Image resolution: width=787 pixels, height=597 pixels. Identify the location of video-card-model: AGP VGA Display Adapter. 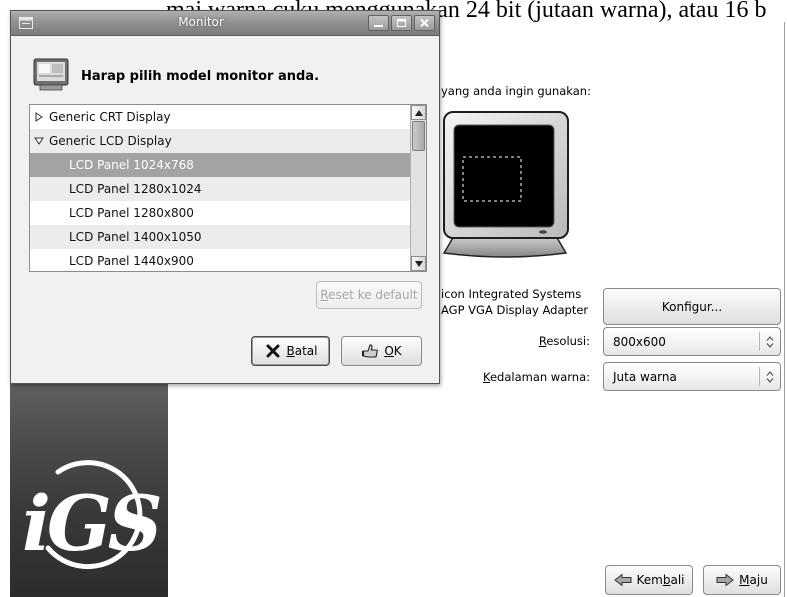
(515, 310).